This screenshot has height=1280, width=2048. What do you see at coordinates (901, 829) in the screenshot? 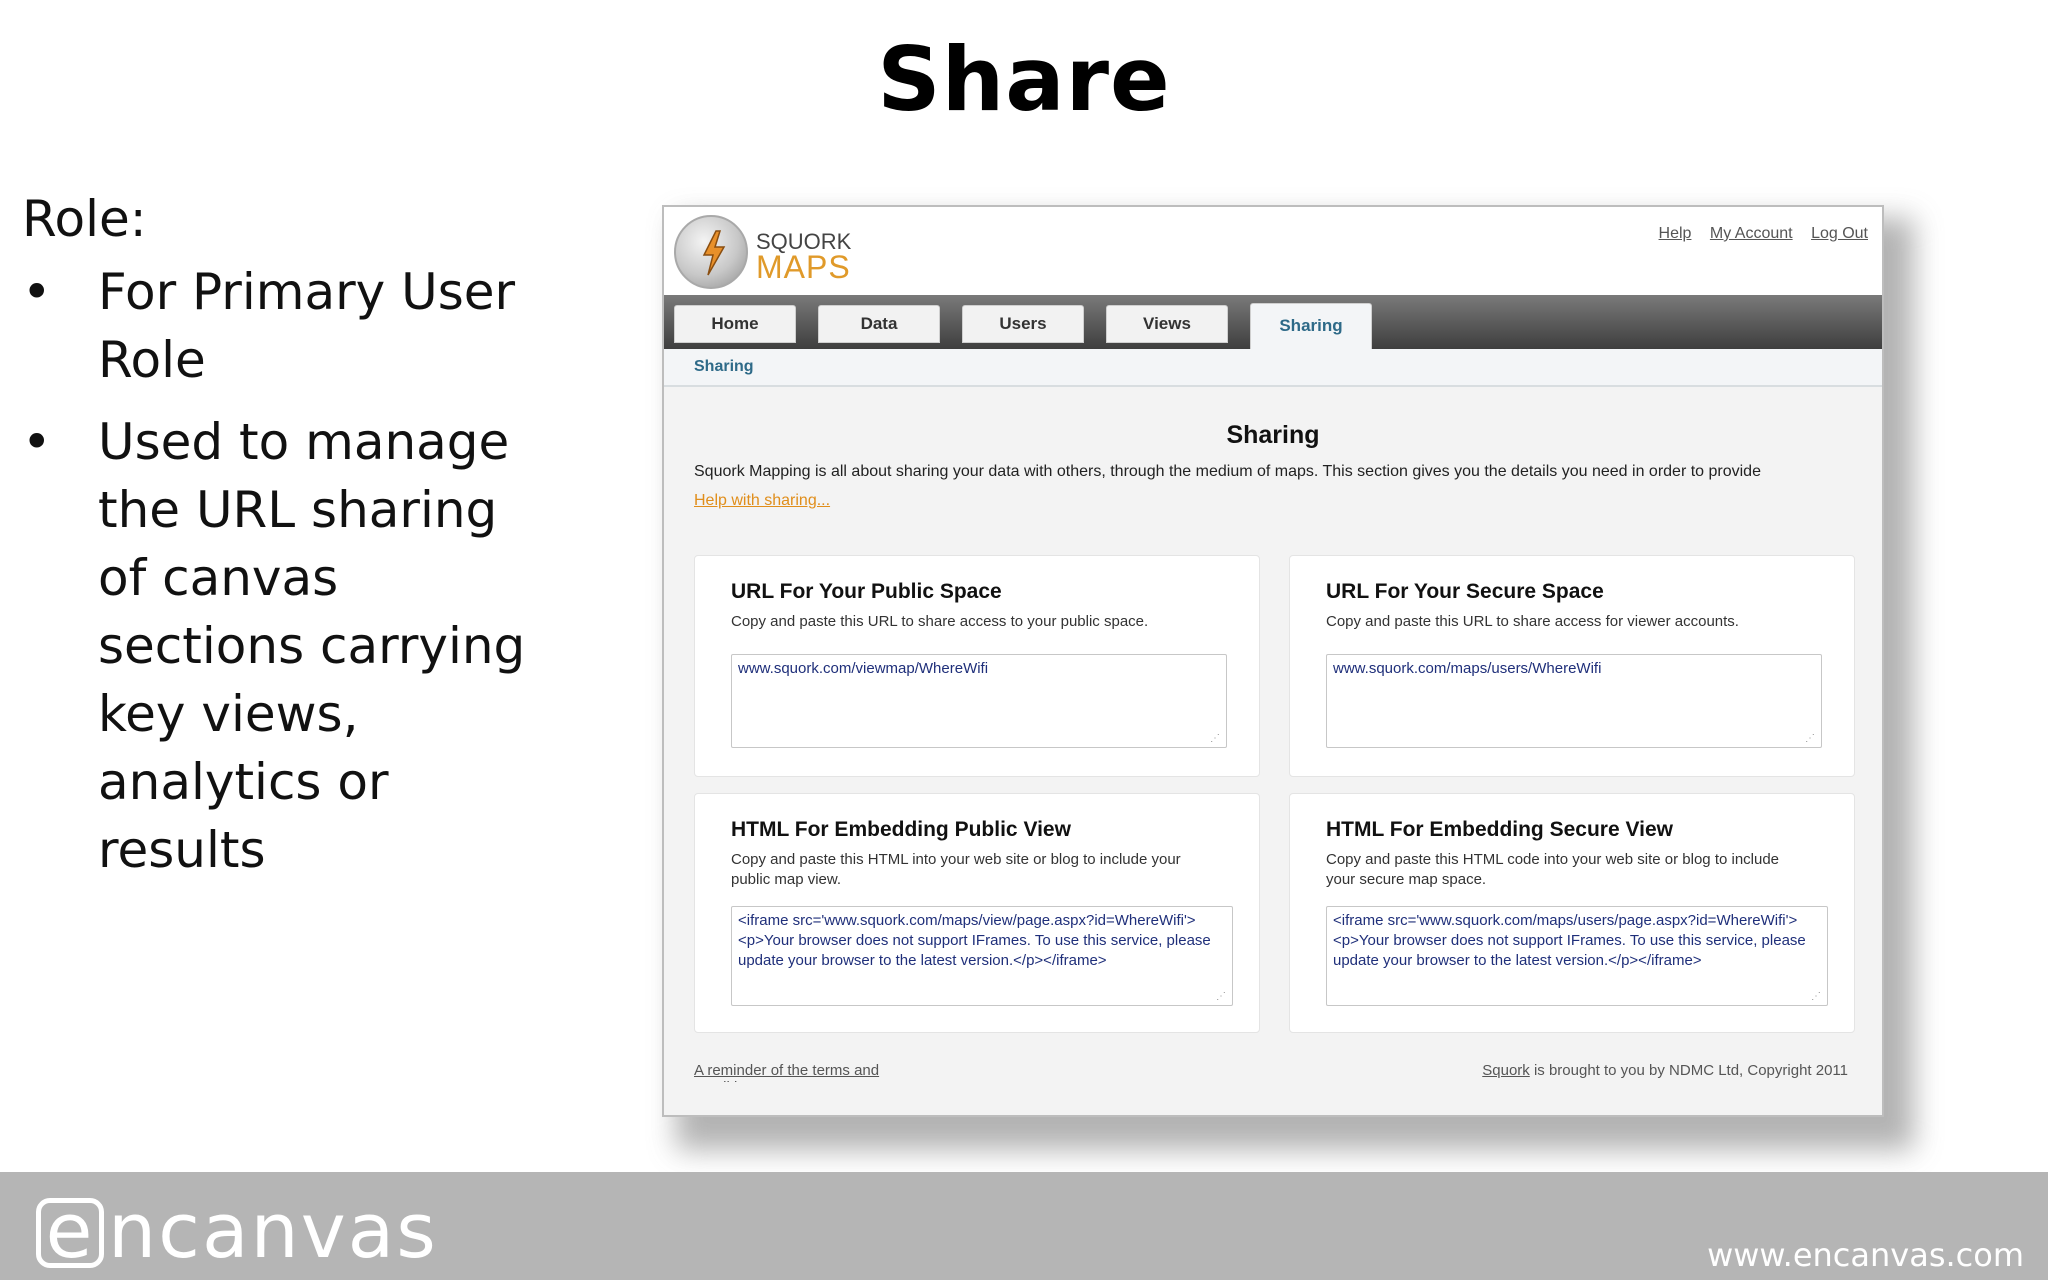
I see `panel-title: HTML For Embedding Public View` at bounding box center [901, 829].